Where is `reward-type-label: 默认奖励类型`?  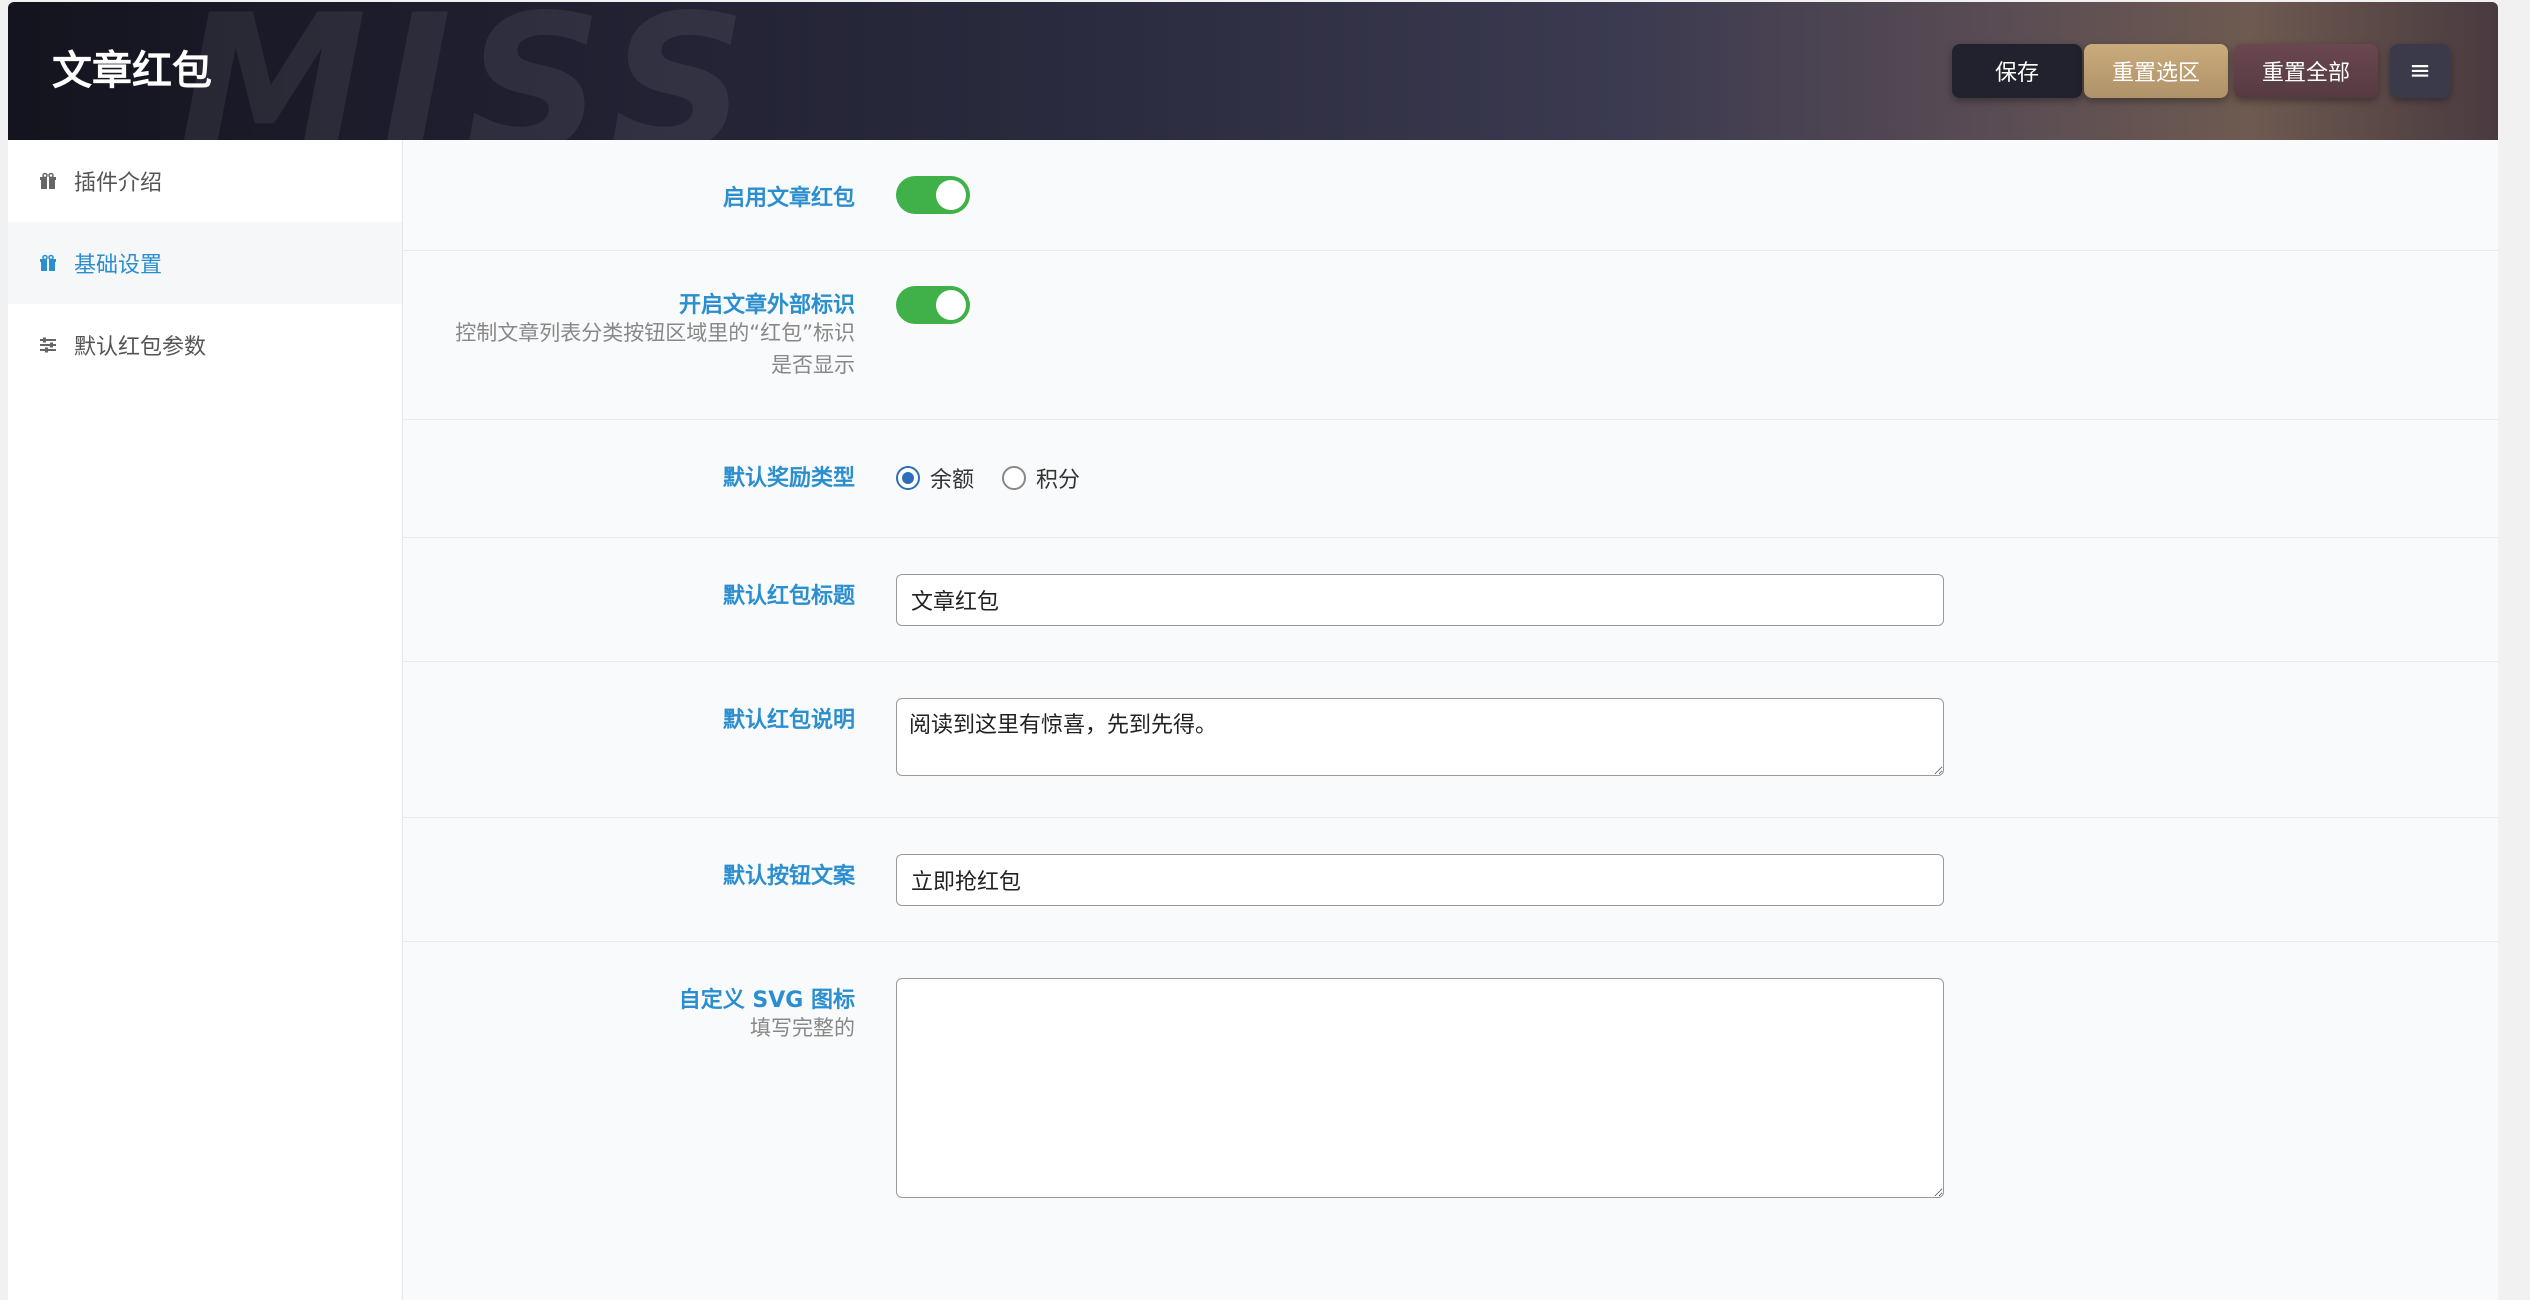
reward-type-label: 默认奖励类型 is located at coordinates (788, 478).